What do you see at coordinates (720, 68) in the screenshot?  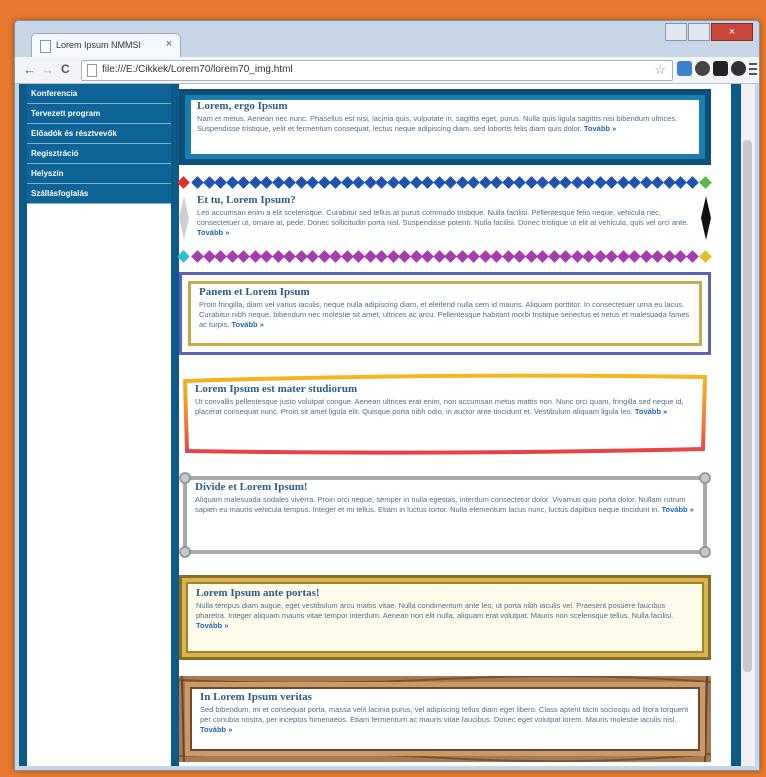 I see `extension-box-icon` at bounding box center [720, 68].